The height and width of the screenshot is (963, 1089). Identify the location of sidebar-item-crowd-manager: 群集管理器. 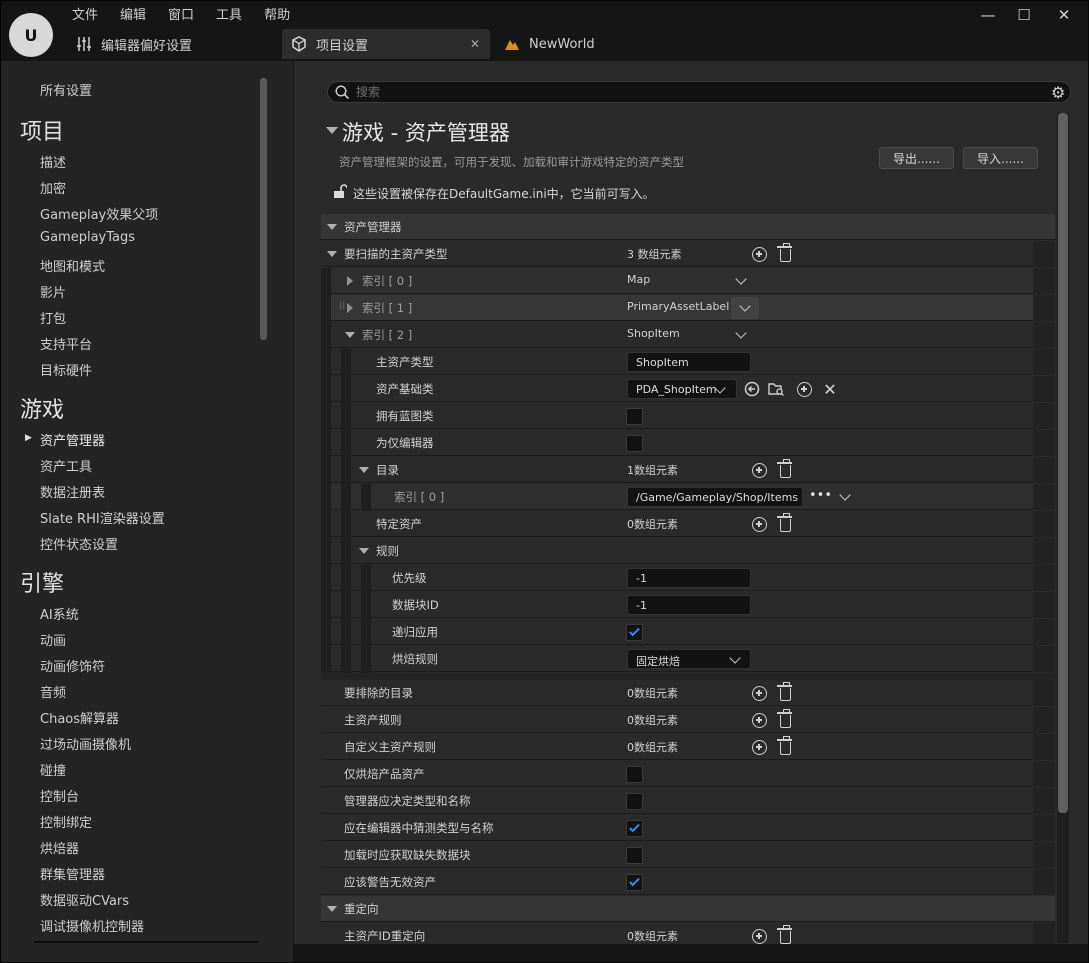
(72, 873).